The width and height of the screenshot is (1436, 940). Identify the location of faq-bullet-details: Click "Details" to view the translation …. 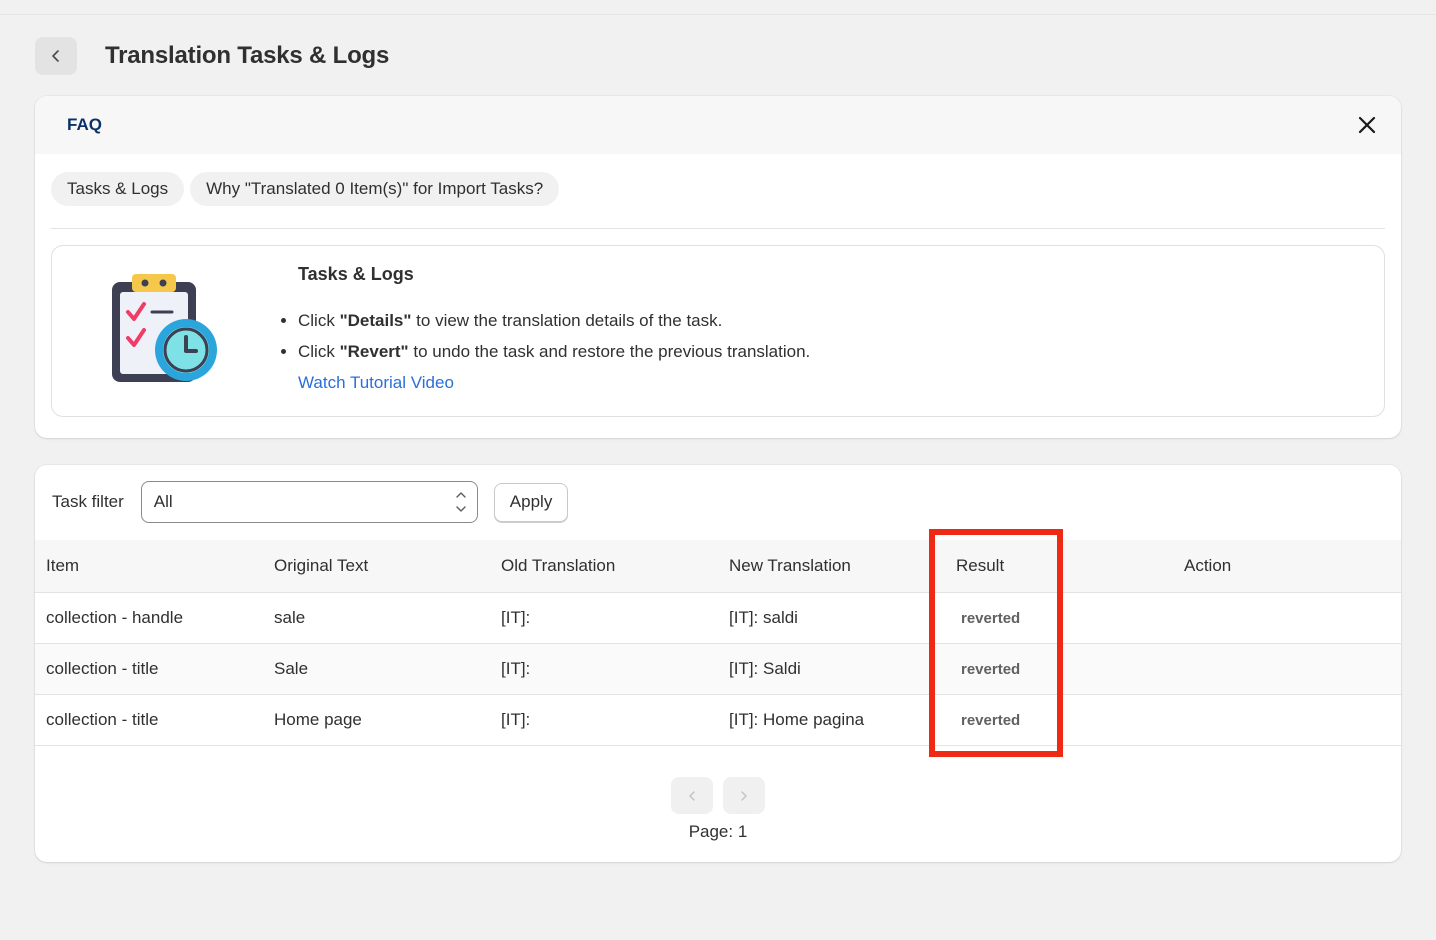
(545, 320).